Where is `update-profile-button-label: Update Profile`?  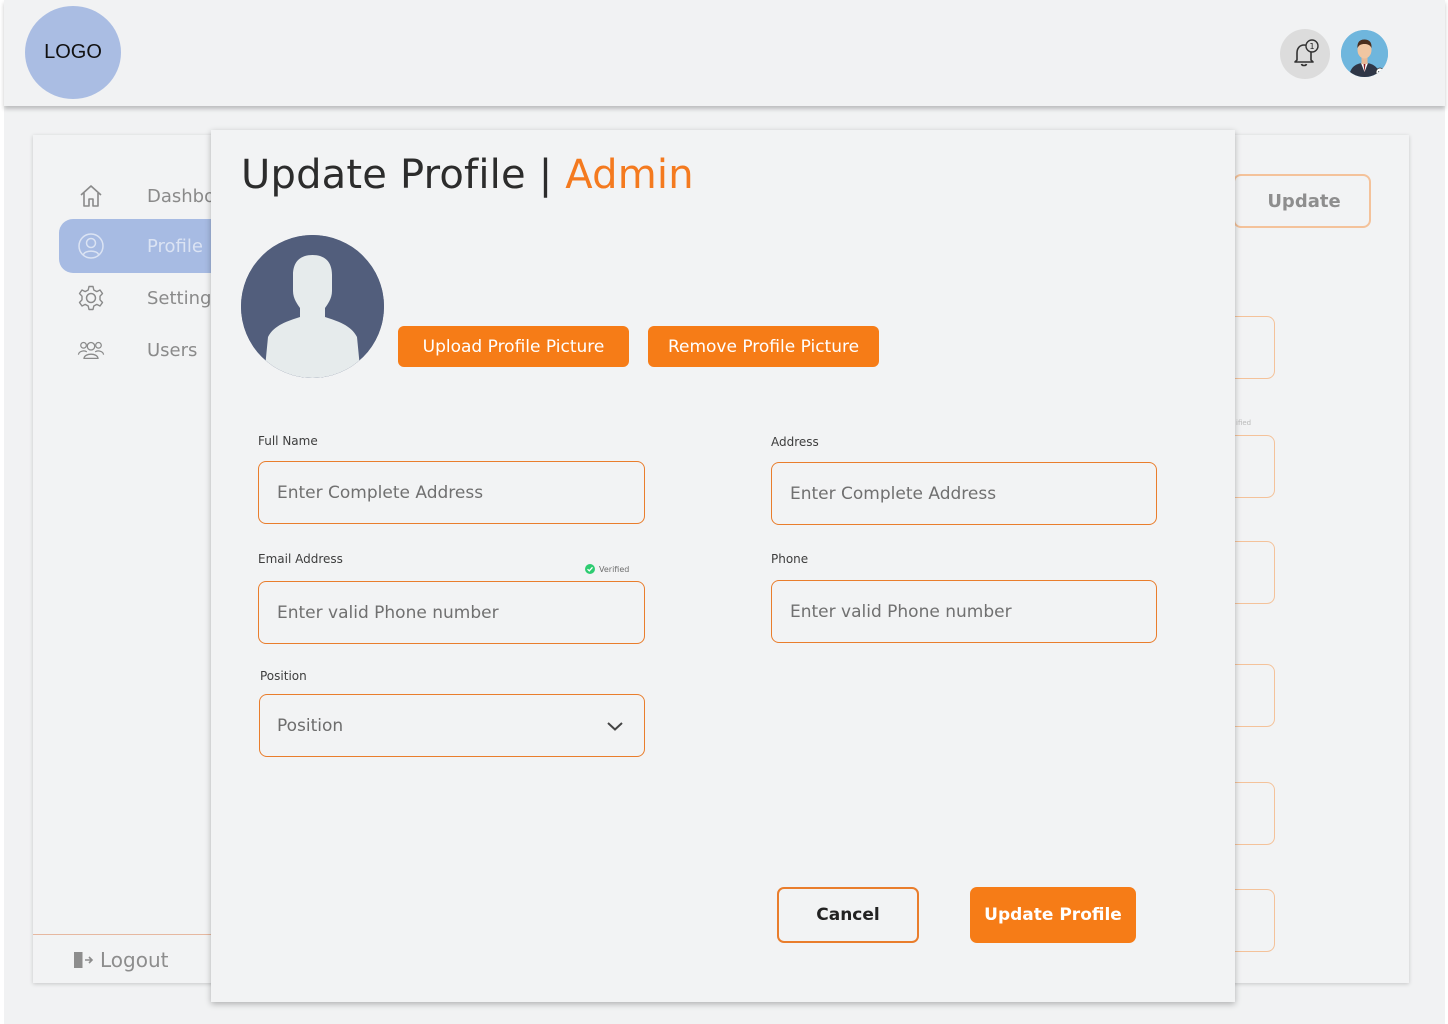
update-profile-button-label: Update Profile is located at coordinates (1053, 915).